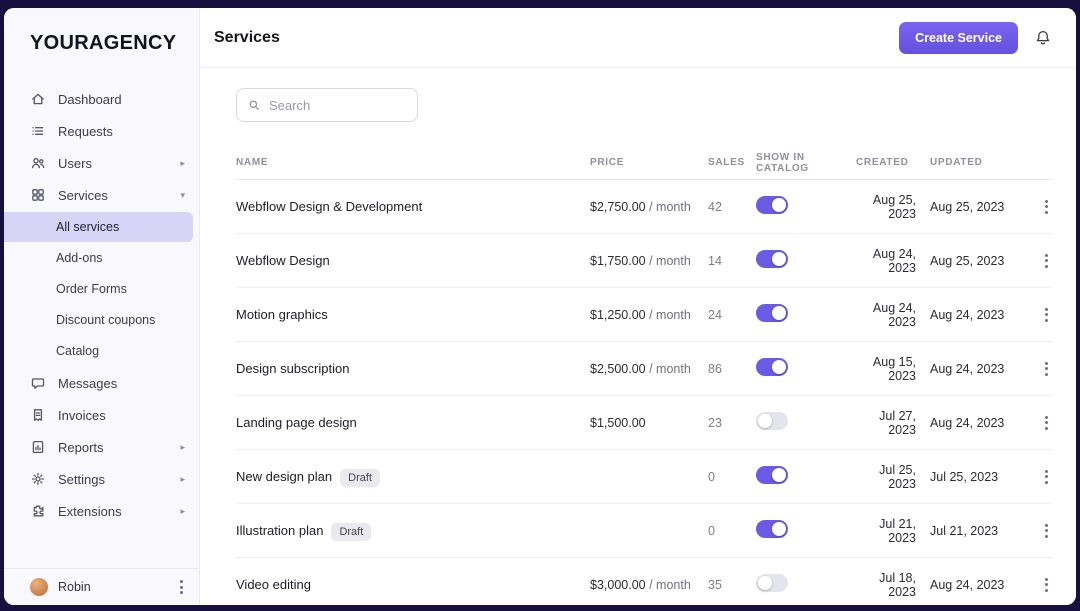 This screenshot has height=611, width=1080. I want to click on notifications-bell-icon, so click(1043, 38).